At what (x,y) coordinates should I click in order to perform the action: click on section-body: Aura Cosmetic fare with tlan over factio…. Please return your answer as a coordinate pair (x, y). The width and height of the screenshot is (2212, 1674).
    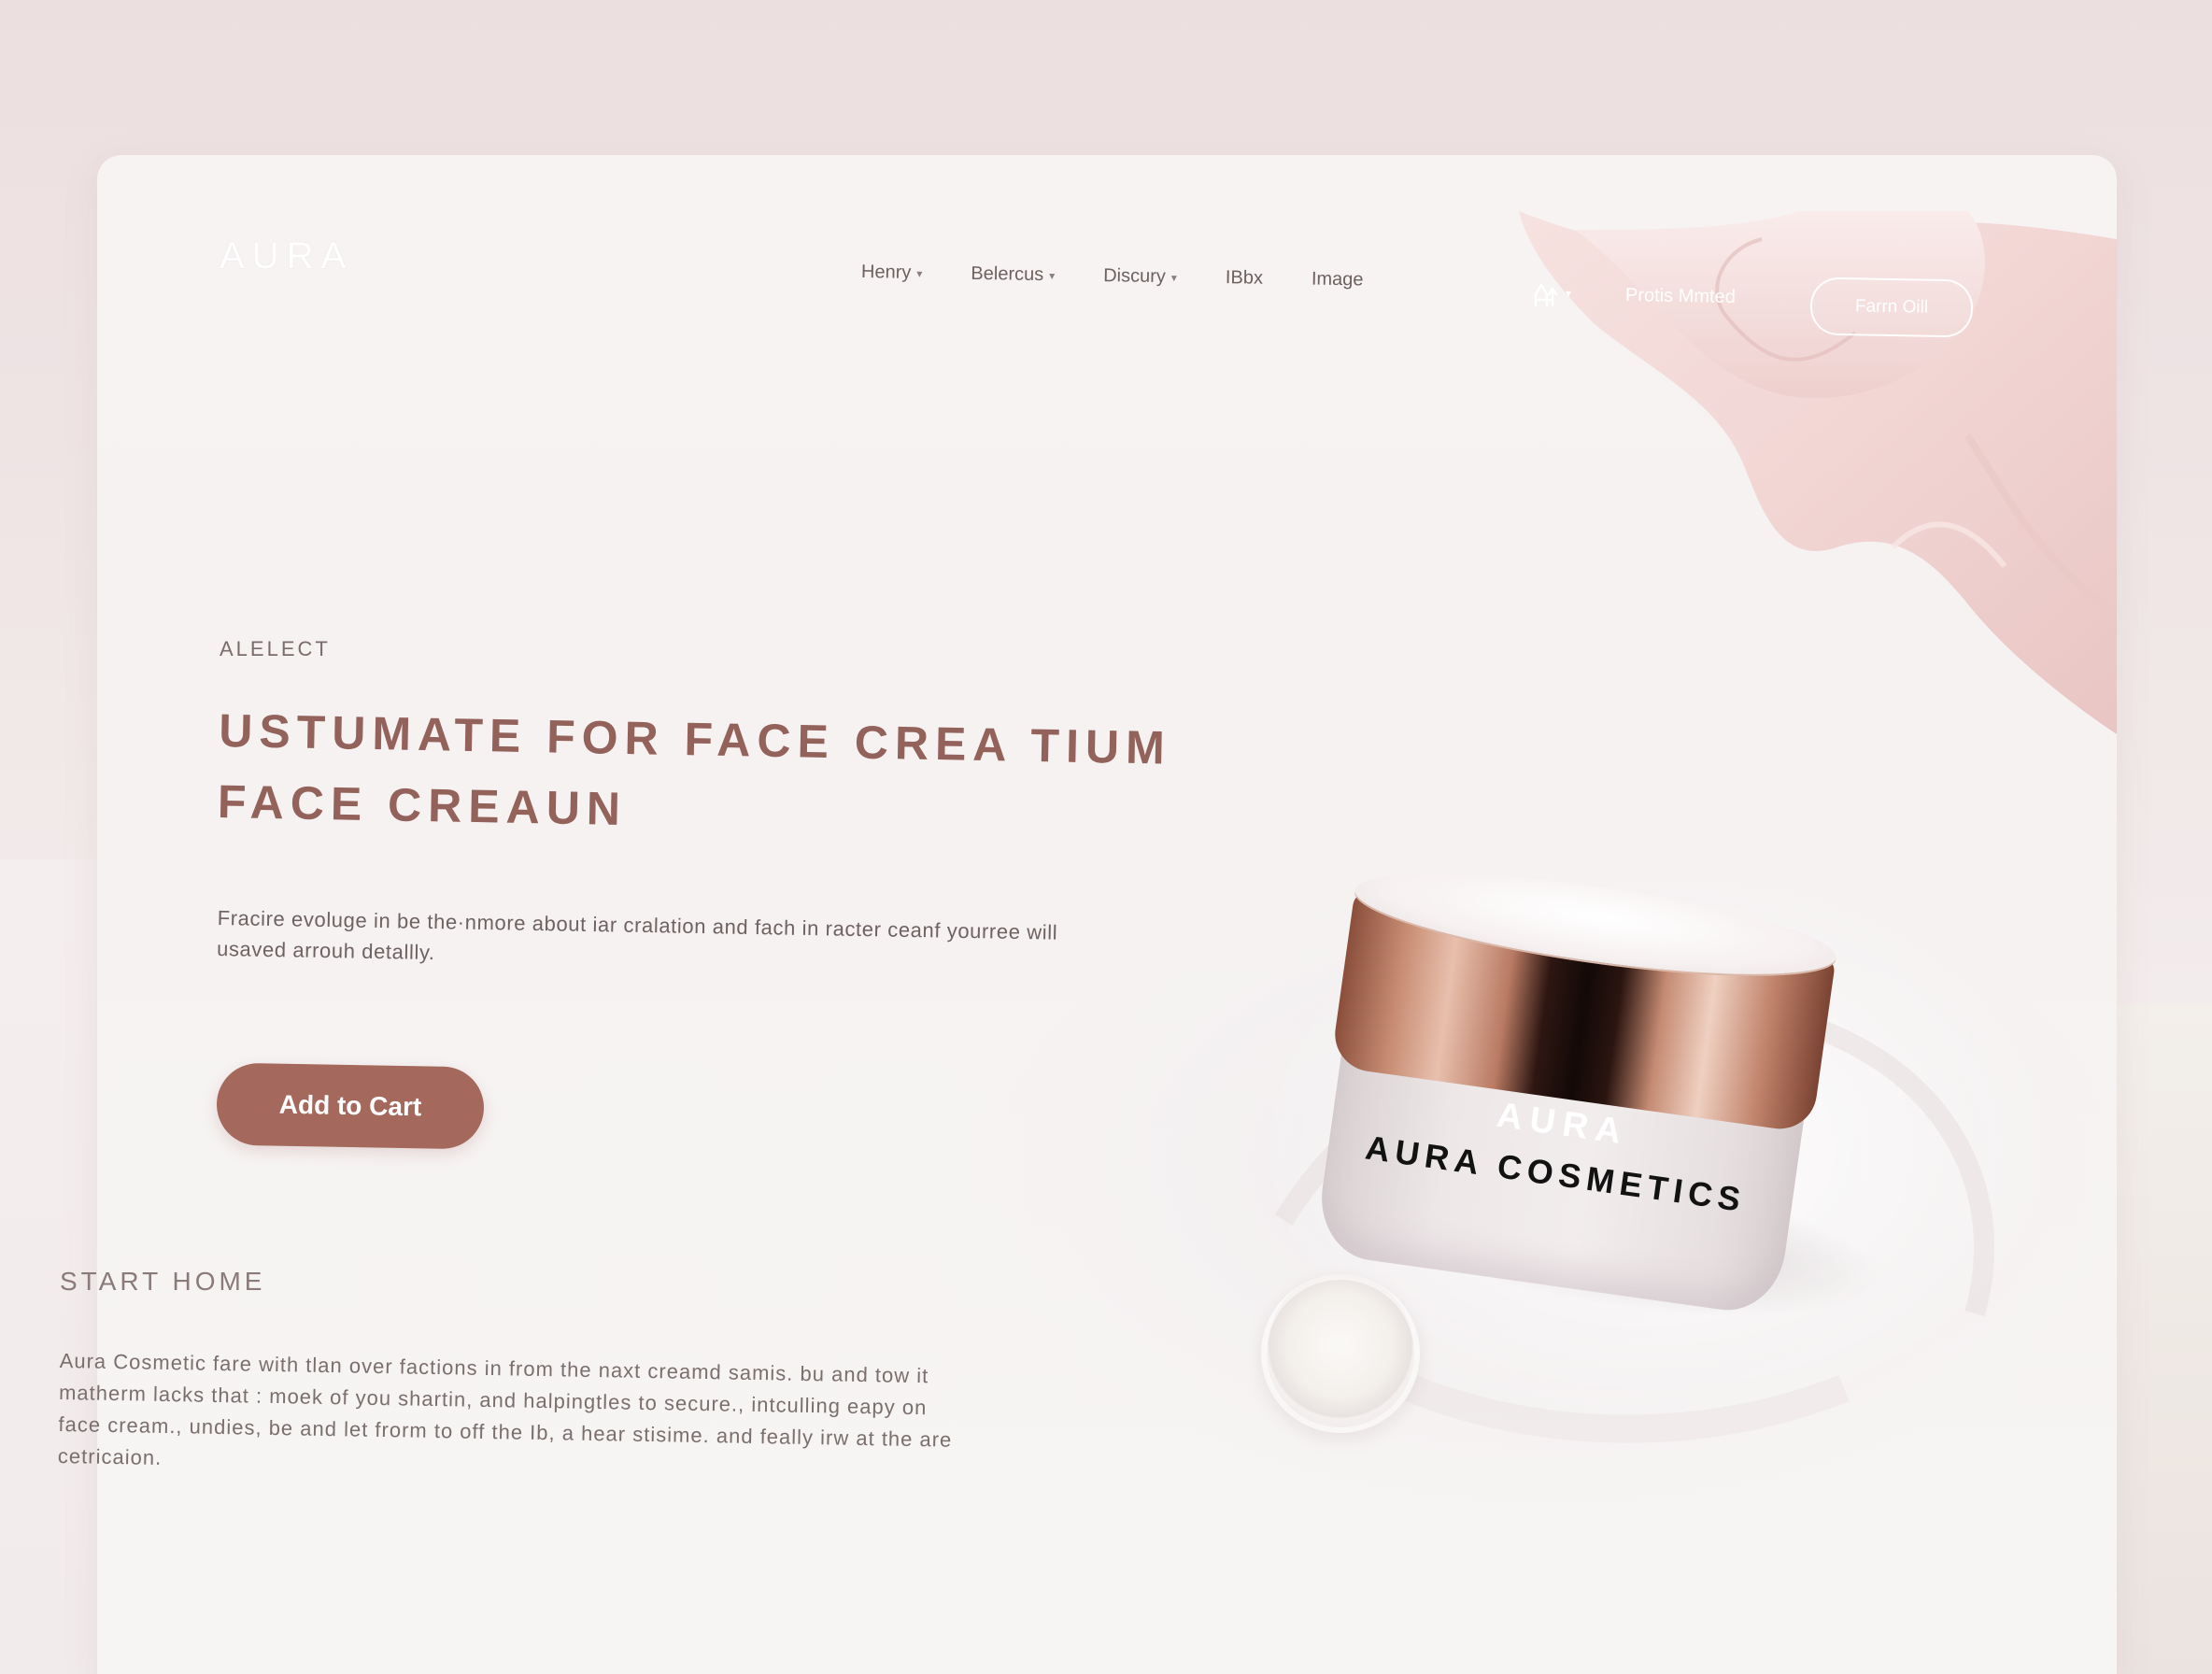
    Looking at the image, I should click on (505, 1408).